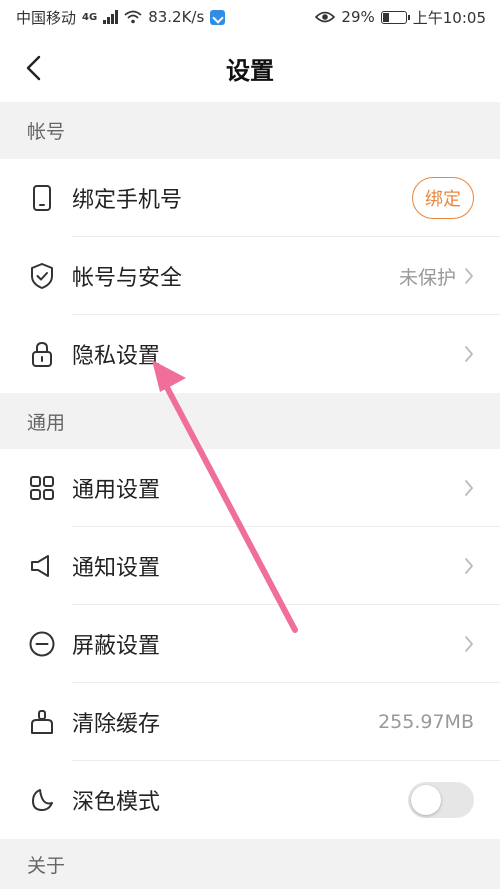 The image size is (500, 889). I want to click on moon-icon, so click(42, 800).